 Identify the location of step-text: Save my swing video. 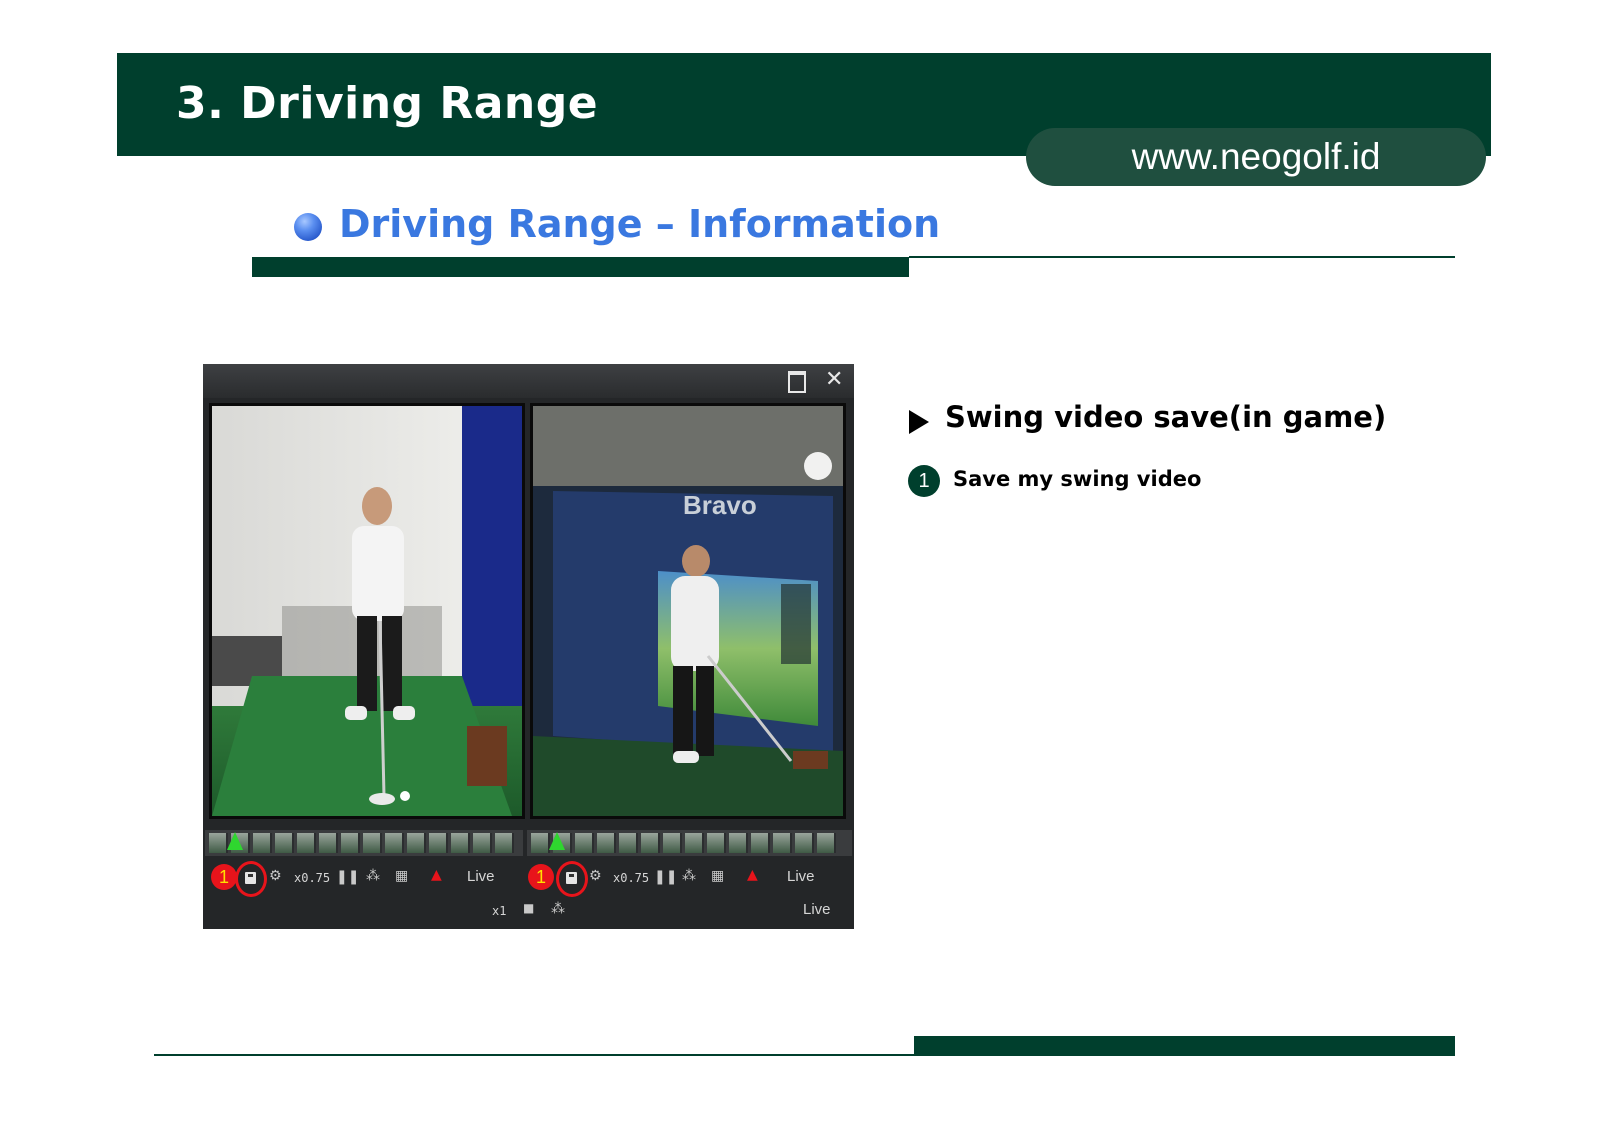
(1077, 479).